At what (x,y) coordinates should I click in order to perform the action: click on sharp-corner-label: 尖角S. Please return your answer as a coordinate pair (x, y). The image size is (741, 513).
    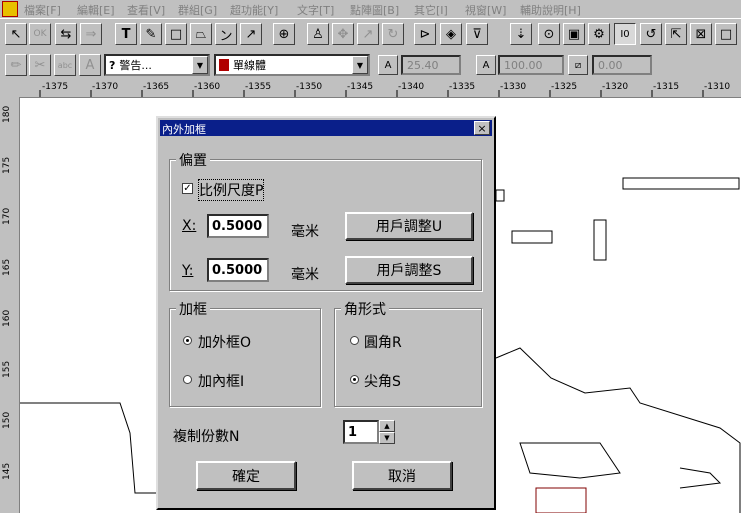
    Looking at the image, I should click on (382, 381).